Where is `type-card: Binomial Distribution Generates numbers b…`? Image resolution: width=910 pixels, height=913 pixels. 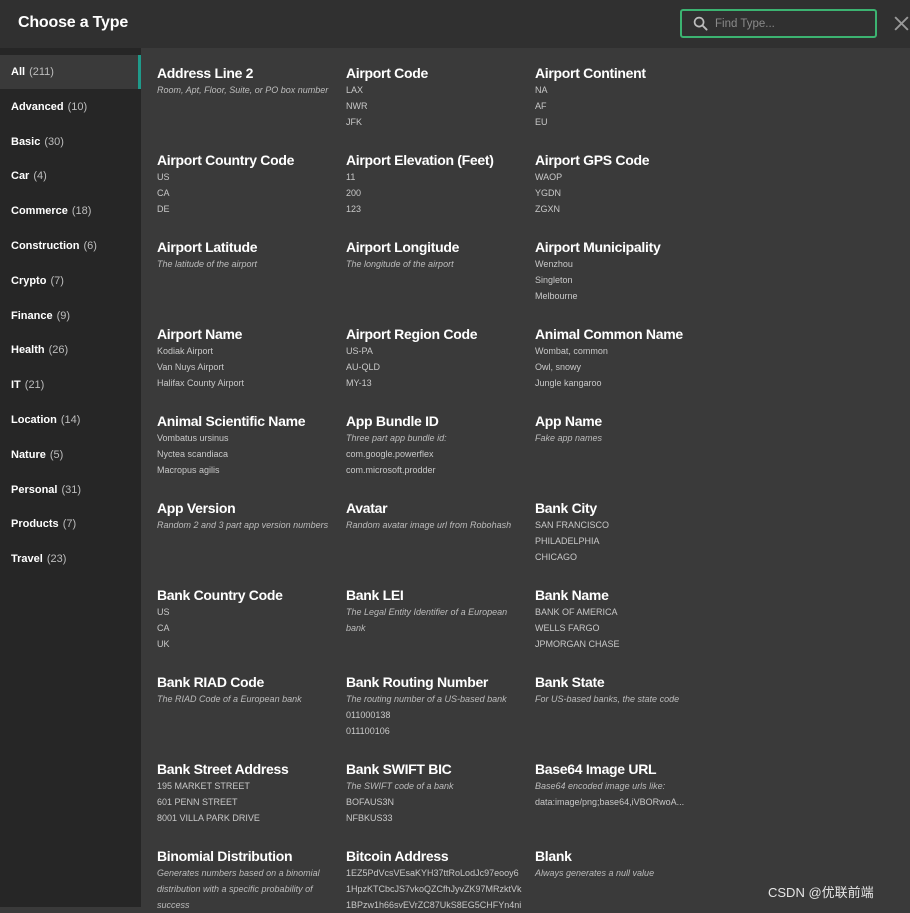 type-card: Binomial Distribution Generates numbers b… is located at coordinates (247, 880).